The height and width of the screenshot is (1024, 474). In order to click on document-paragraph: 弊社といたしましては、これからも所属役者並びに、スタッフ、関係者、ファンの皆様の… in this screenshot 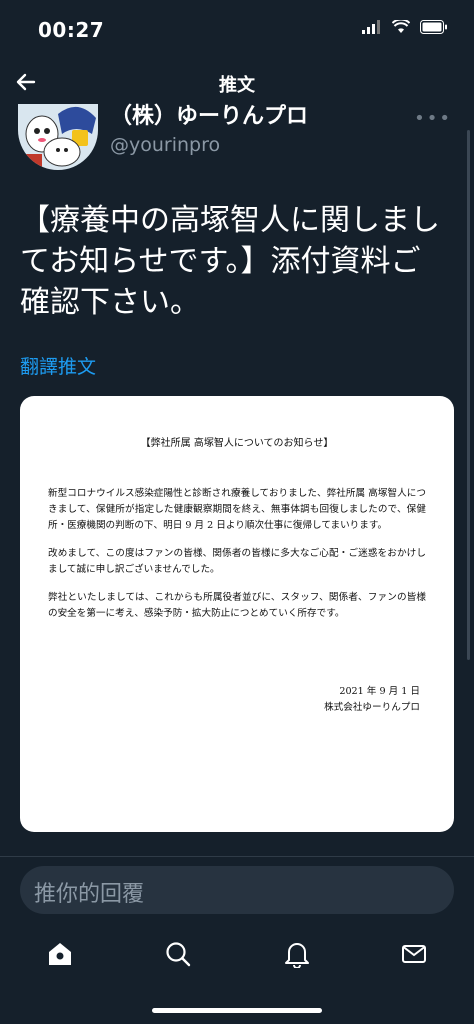, I will do `click(237, 605)`.